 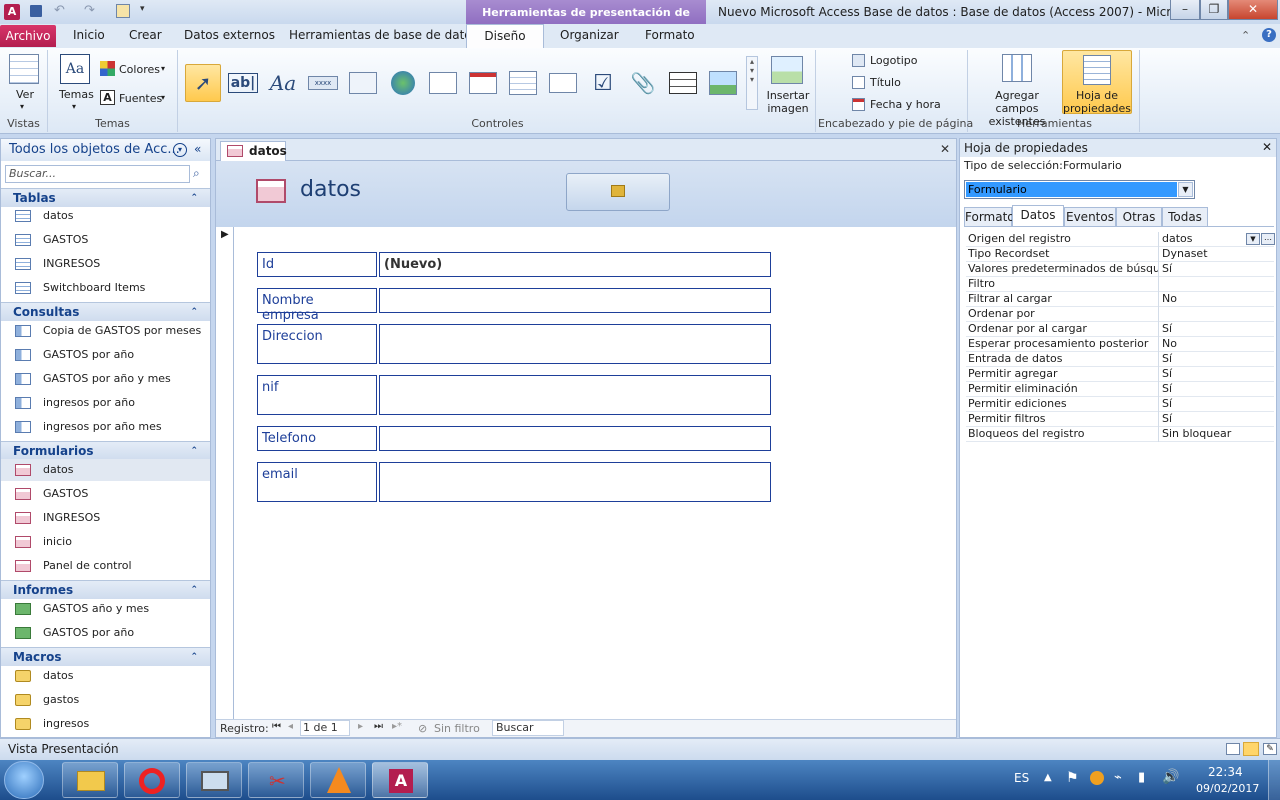 What do you see at coordinates (788, 102) in the screenshot?
I see `insertar-imagen-button: Insertar imagen` at bounding box center [788, 102].